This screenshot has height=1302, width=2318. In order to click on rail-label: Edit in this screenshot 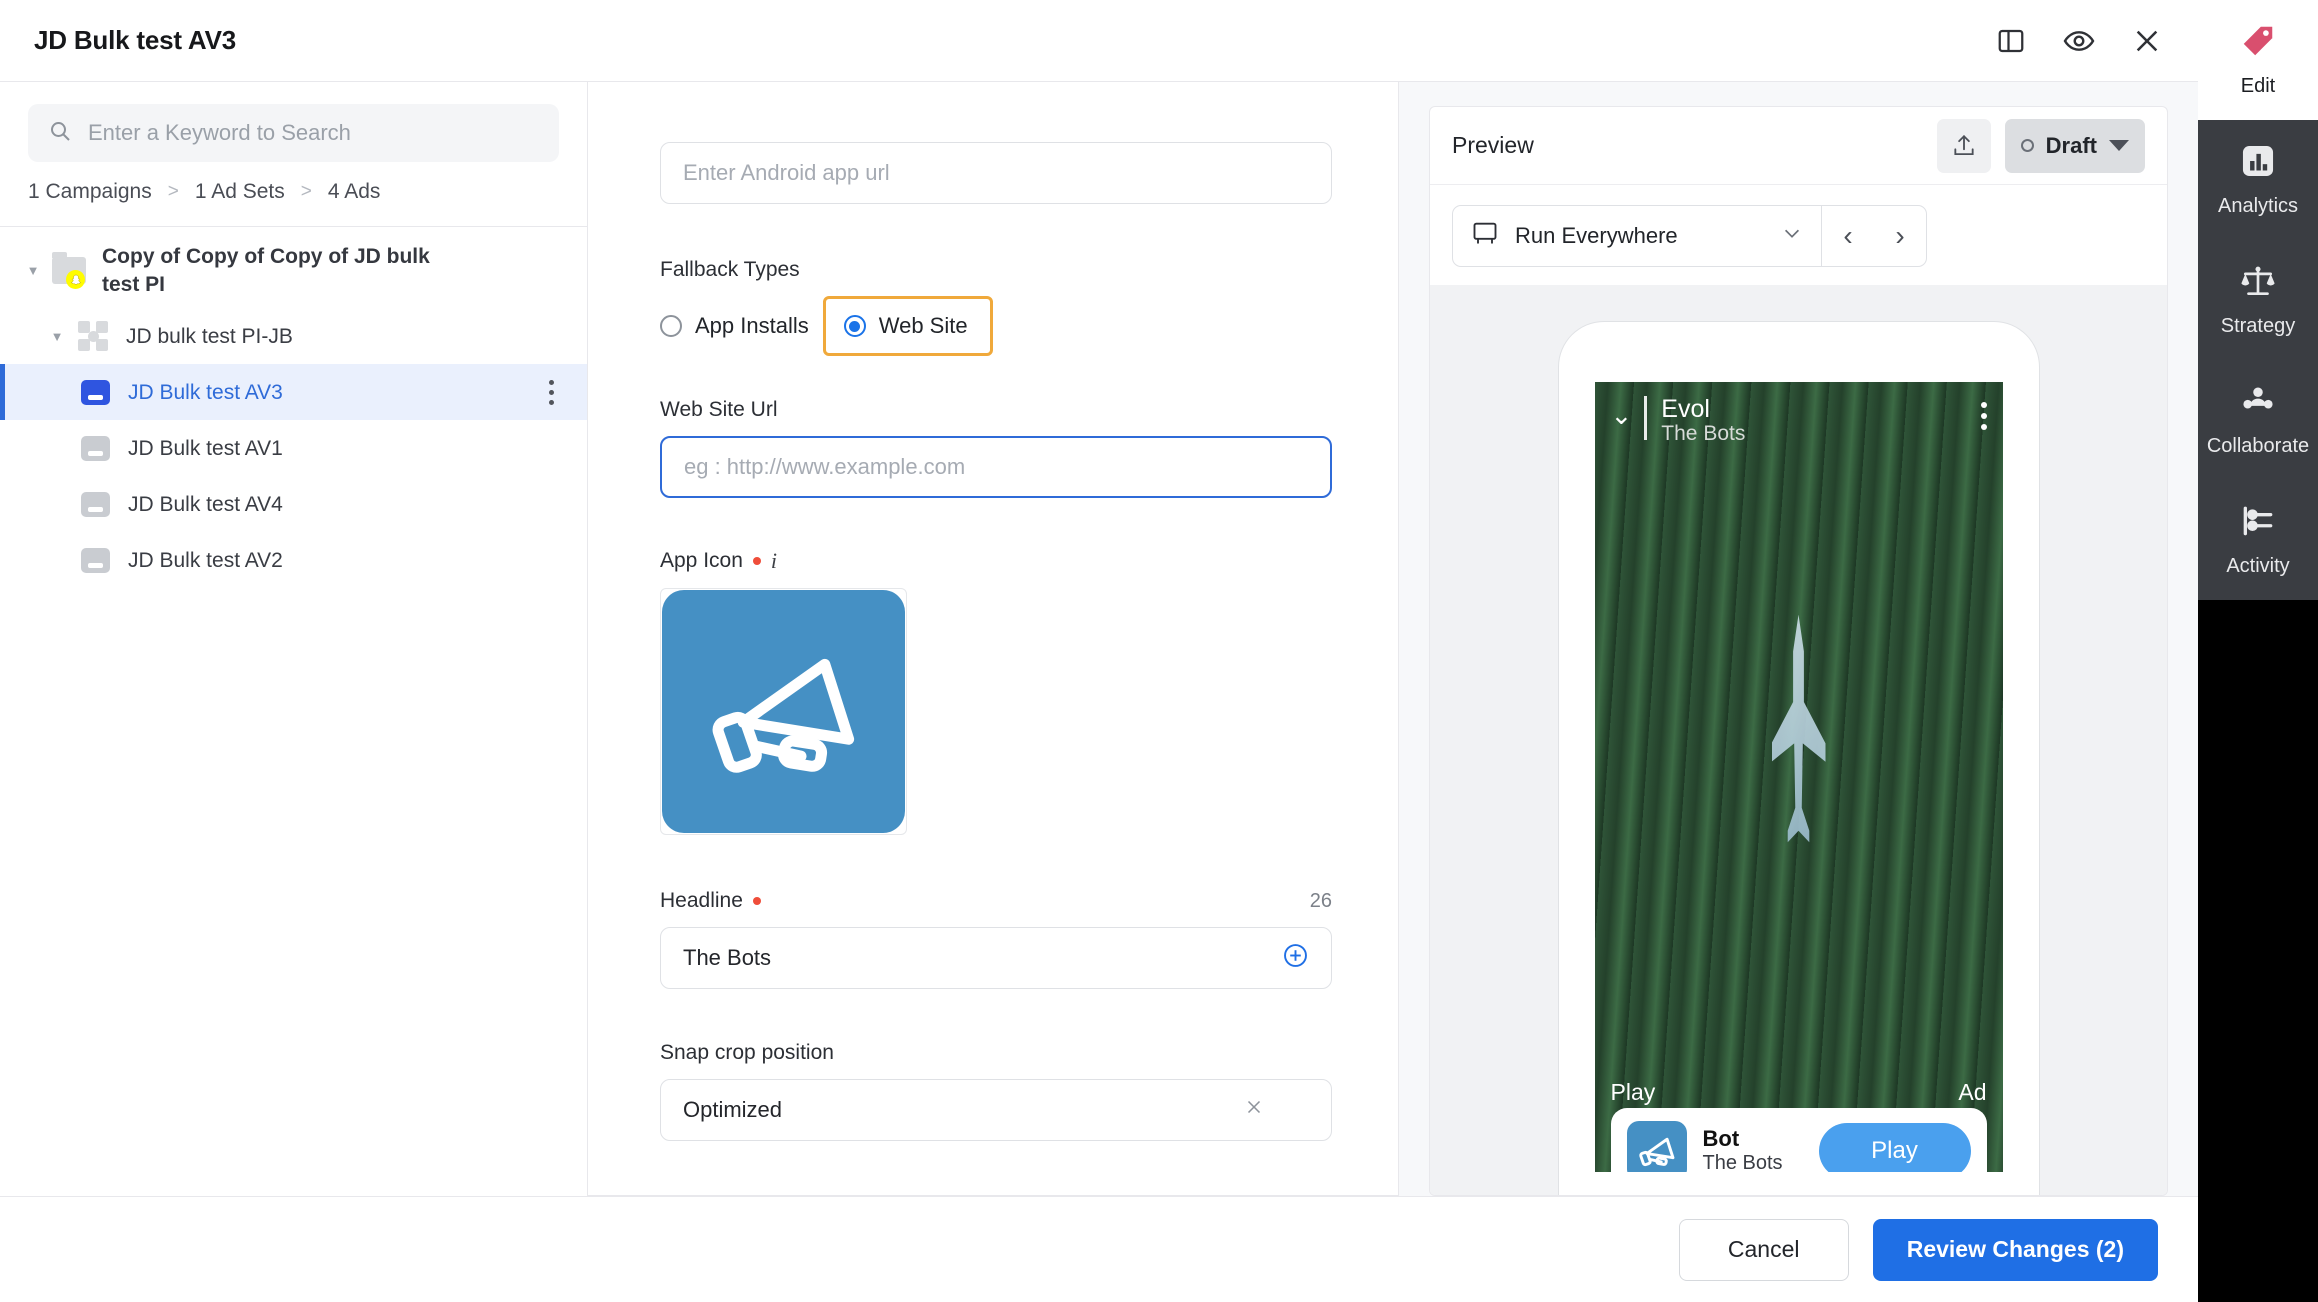, I will do `click(2258, 86)`.